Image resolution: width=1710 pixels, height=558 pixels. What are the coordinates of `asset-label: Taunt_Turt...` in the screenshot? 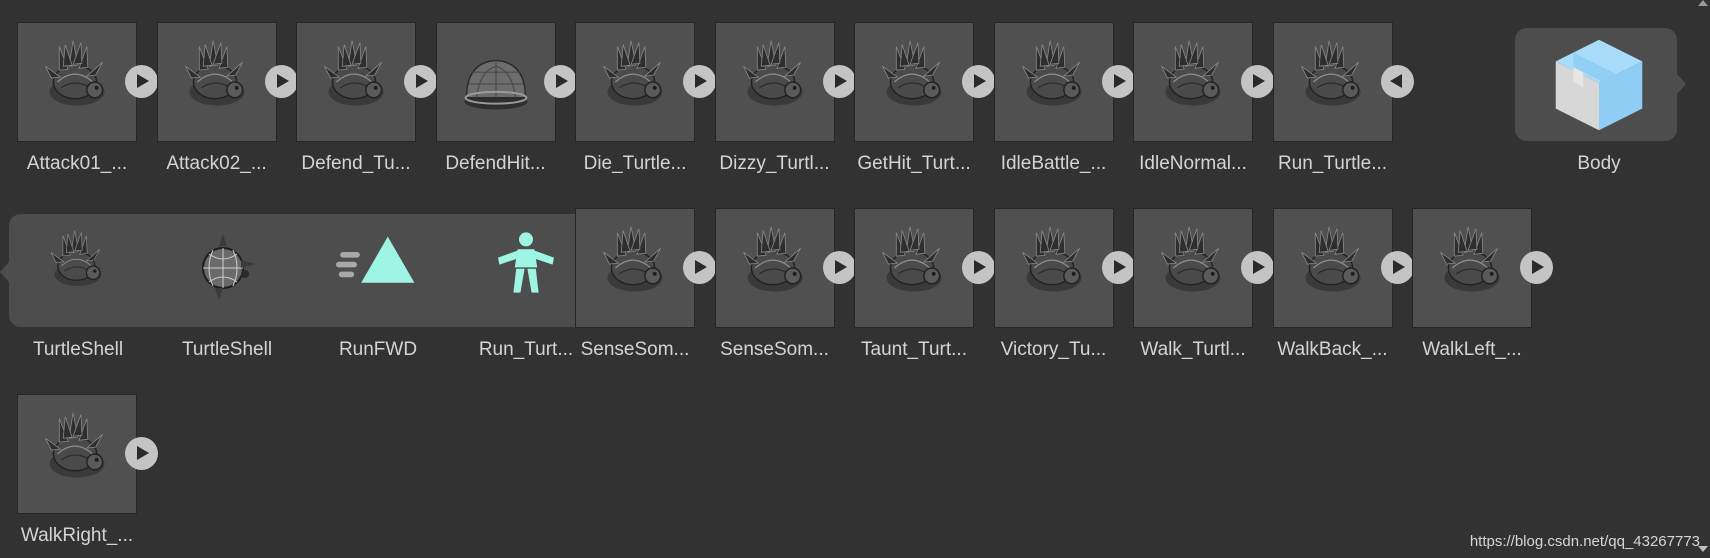 It's located at (914, 349).